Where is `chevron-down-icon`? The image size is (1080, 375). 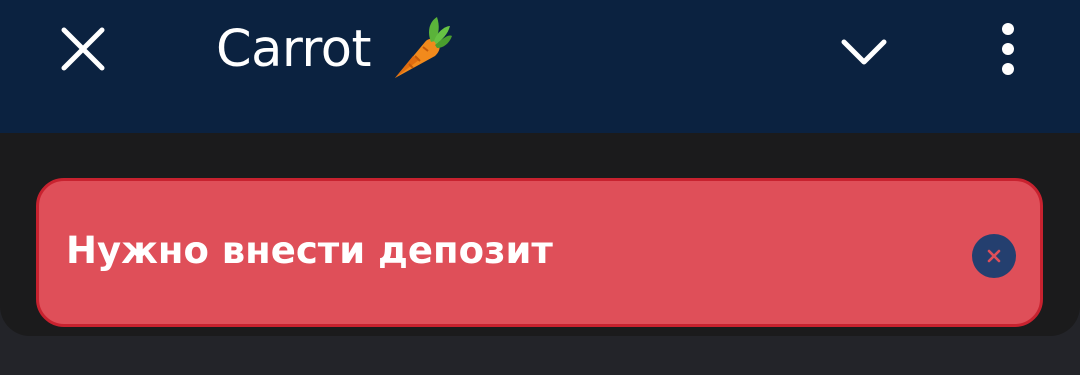
chevron-down-icon is located at coordinates (864, 52).